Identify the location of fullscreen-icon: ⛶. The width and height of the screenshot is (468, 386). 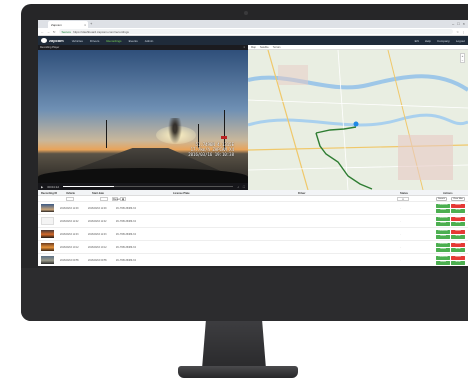
(244, 187).